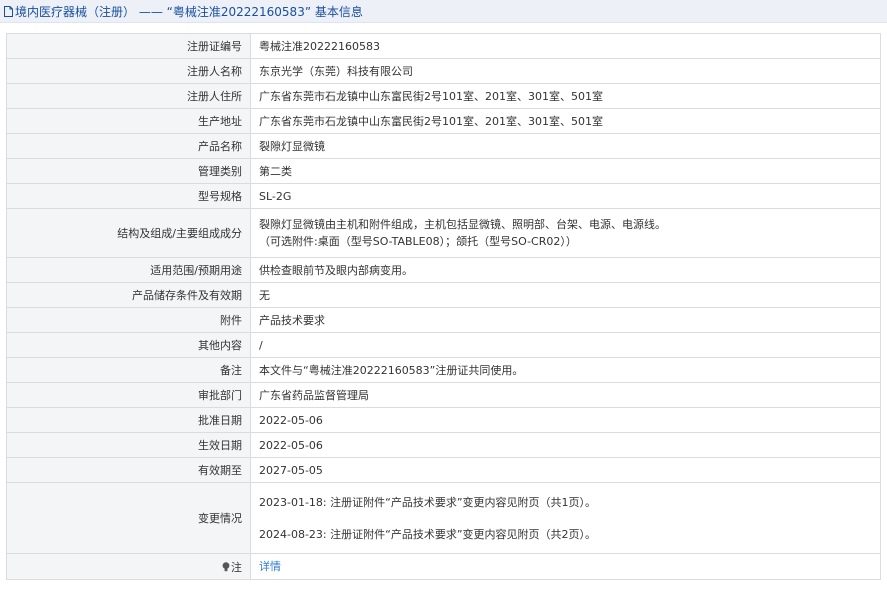 The width and height of the screenshot is (887, 597). What do you see at coordinates (128, 370) in the screenshot?
I see `row-label-remark: 备注` at bounding box center [128, 370].